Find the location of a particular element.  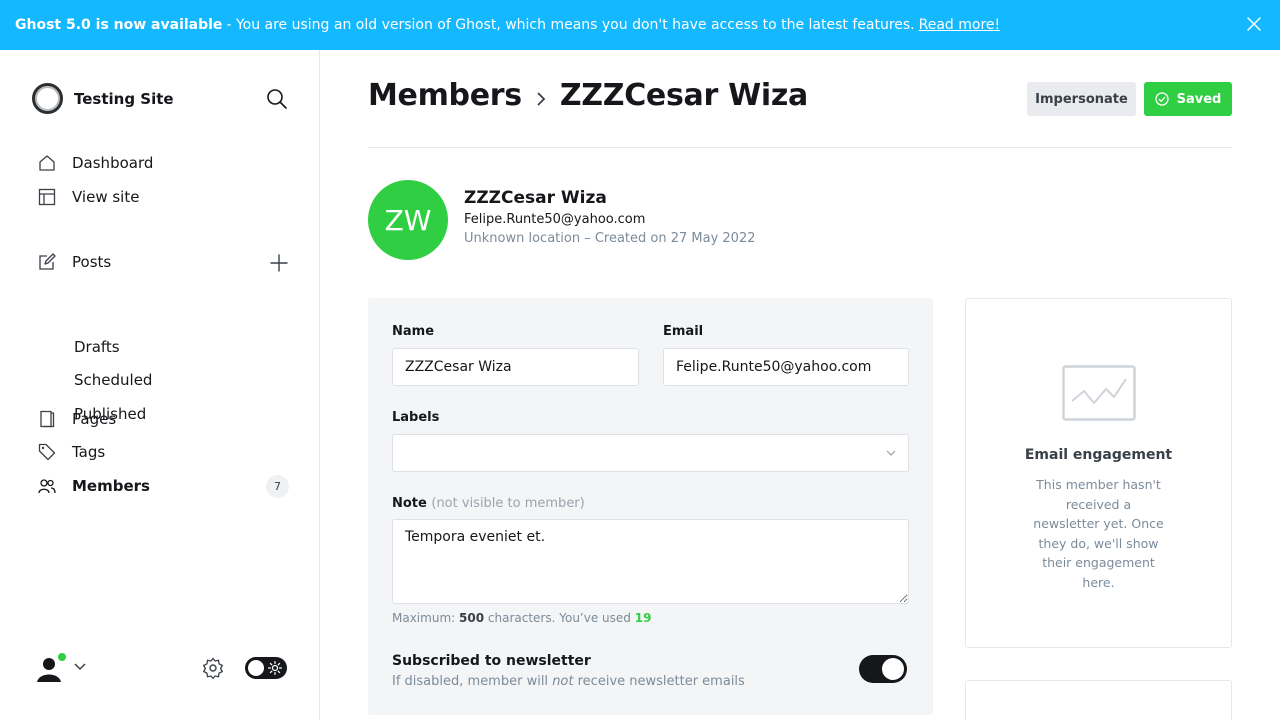

saved-button: Saved is located at coordinates (1188, 99).